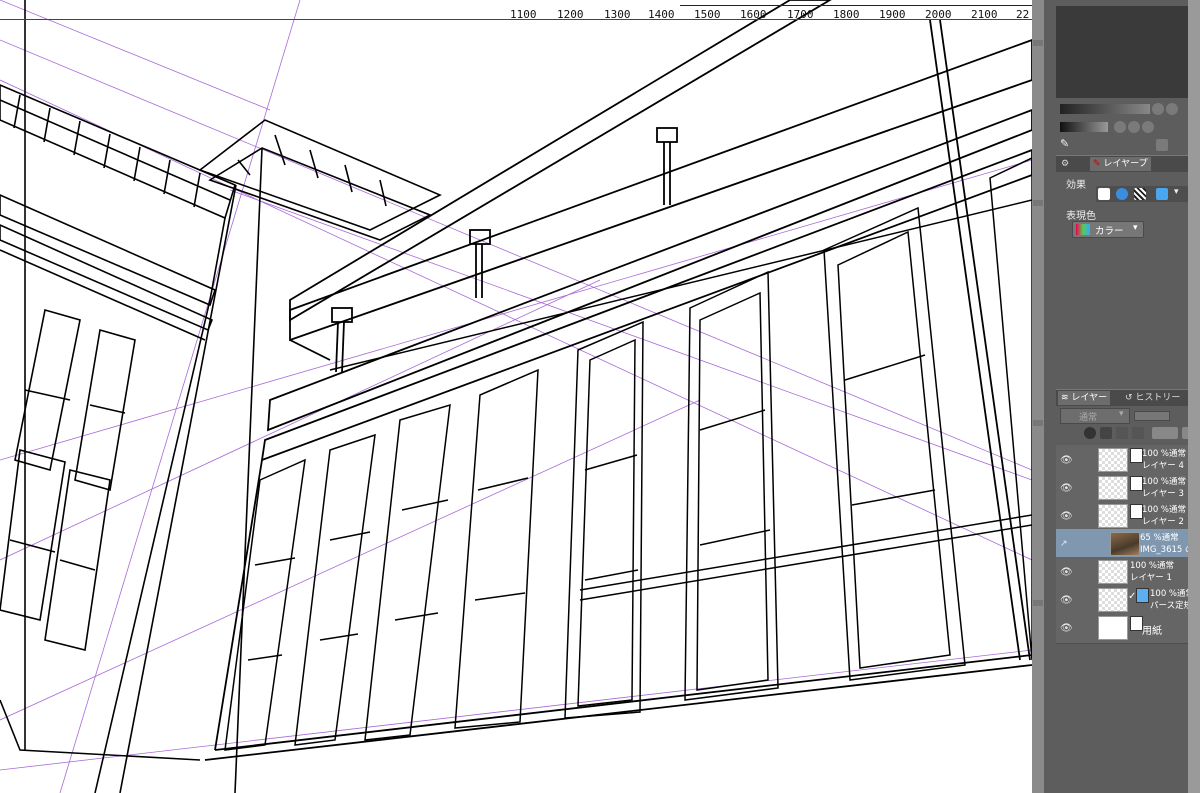 This screenshot has height=793, width=1200. What do you see at coordinates (570, 14) in the screenshot?
I see `ruler-label: 1200` at bounding box center [570, 14].